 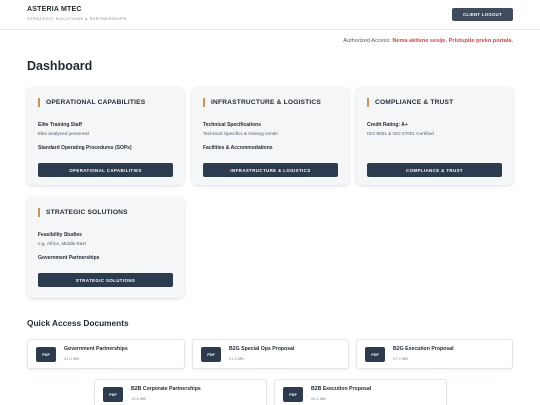 I want to click on document-item: PDF B2B Corporate Partnerships 19.5 MB, so click(x=180, y=392).